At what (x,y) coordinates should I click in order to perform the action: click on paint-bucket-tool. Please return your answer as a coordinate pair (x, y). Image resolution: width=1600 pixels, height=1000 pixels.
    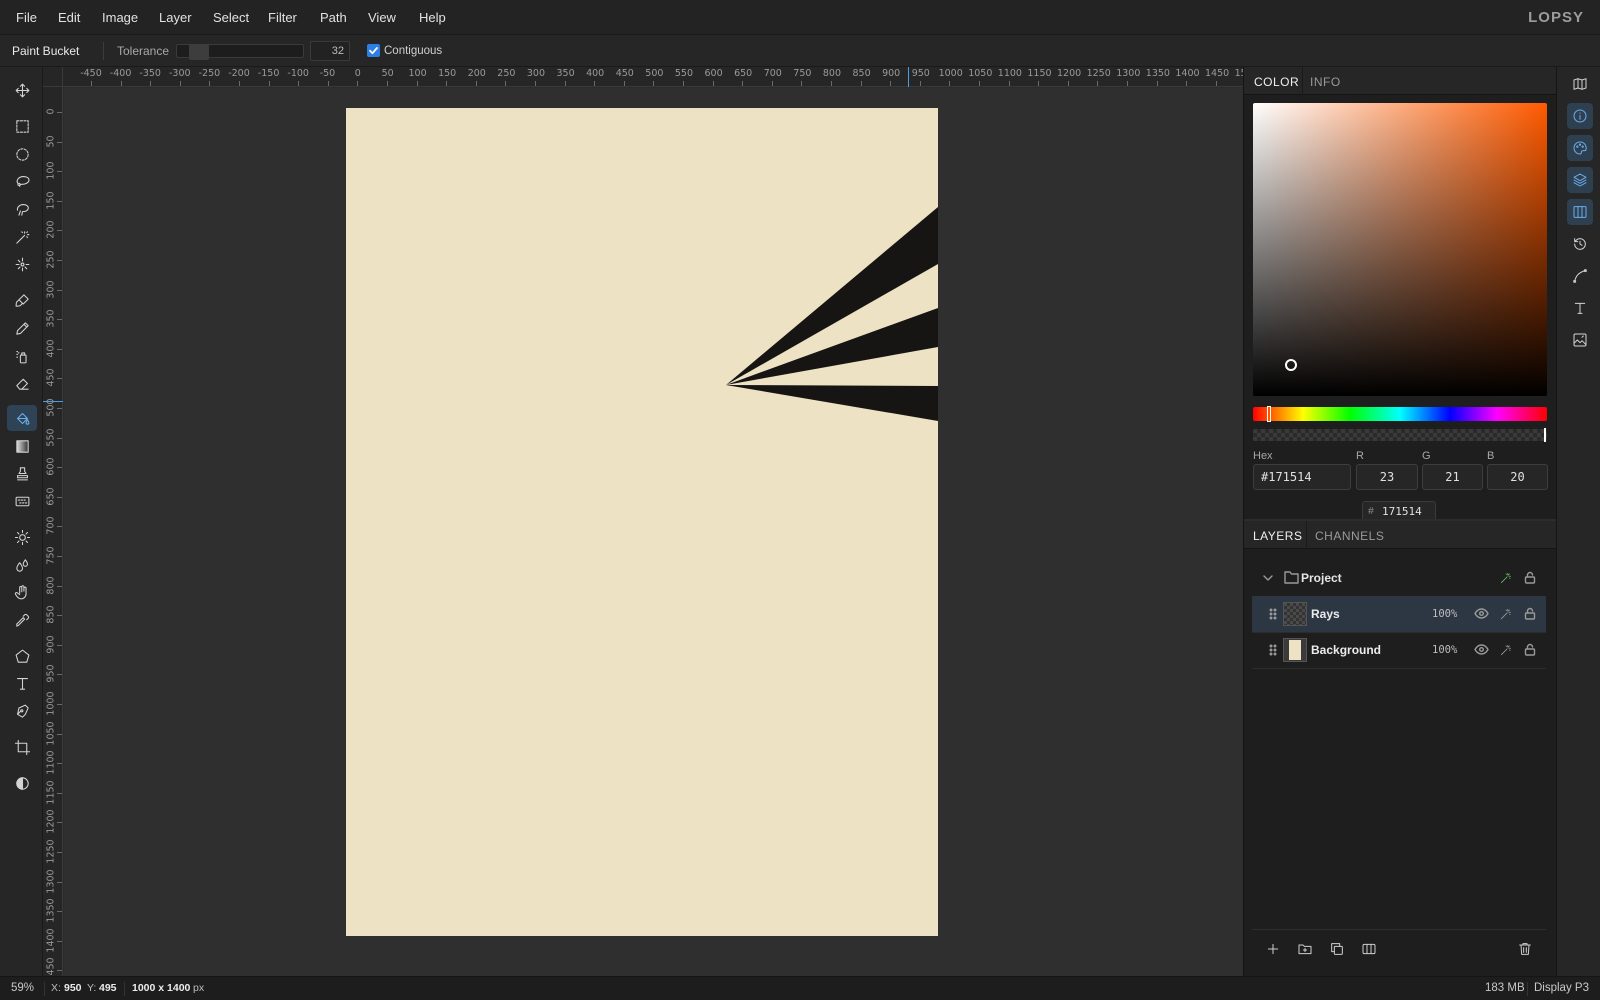
    Looking at the image, I should click on (22, 418).